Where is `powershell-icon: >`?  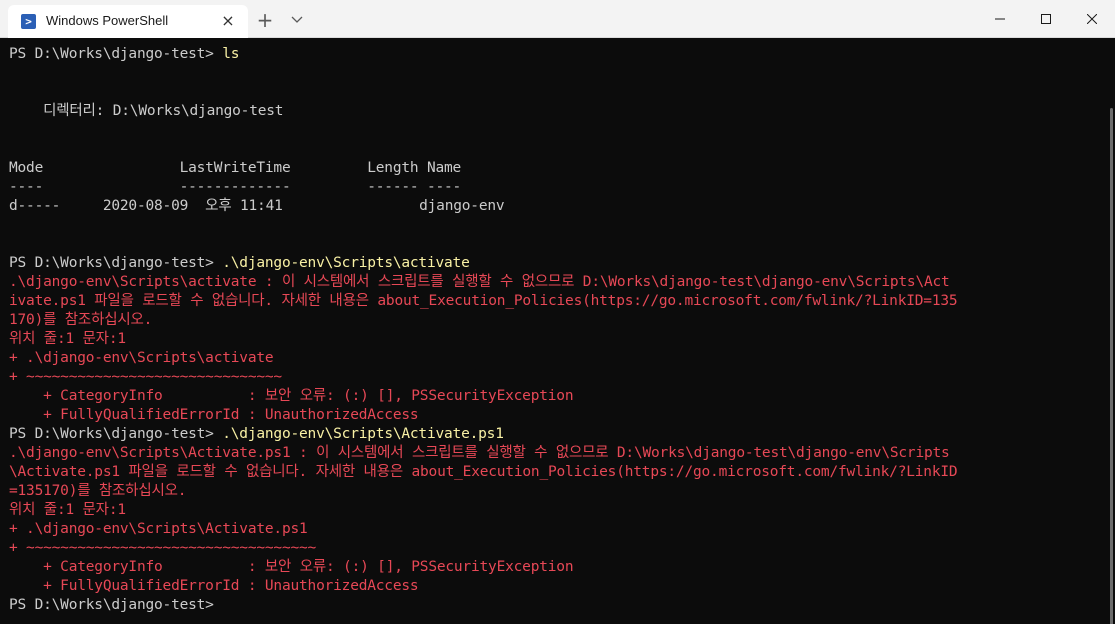
powershell-icon: > is located at coordinates (28, 21).